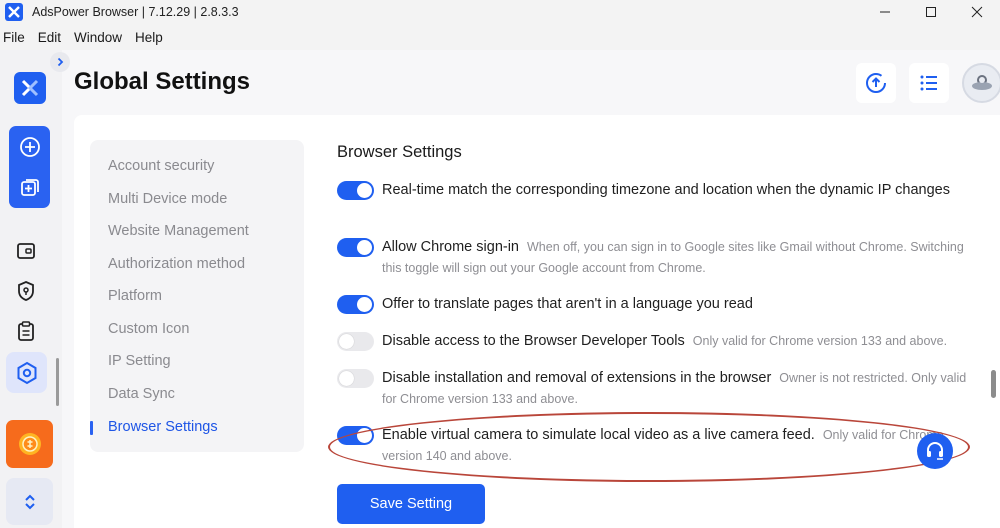 The image size is (1000, 528). I want to click on subnav-item-website-management: Website Management, so click(178, 231).